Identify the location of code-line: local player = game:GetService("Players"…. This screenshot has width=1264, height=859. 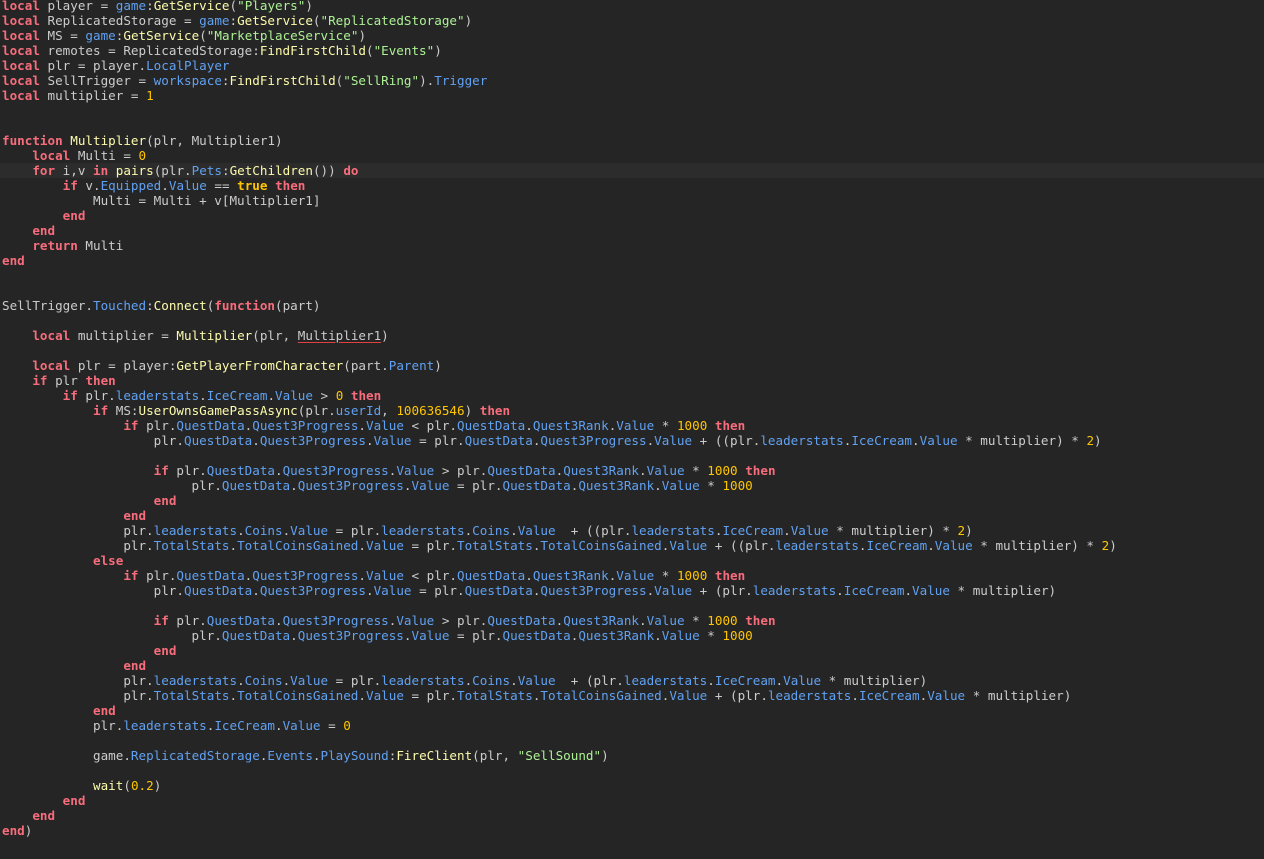
(632, 6).